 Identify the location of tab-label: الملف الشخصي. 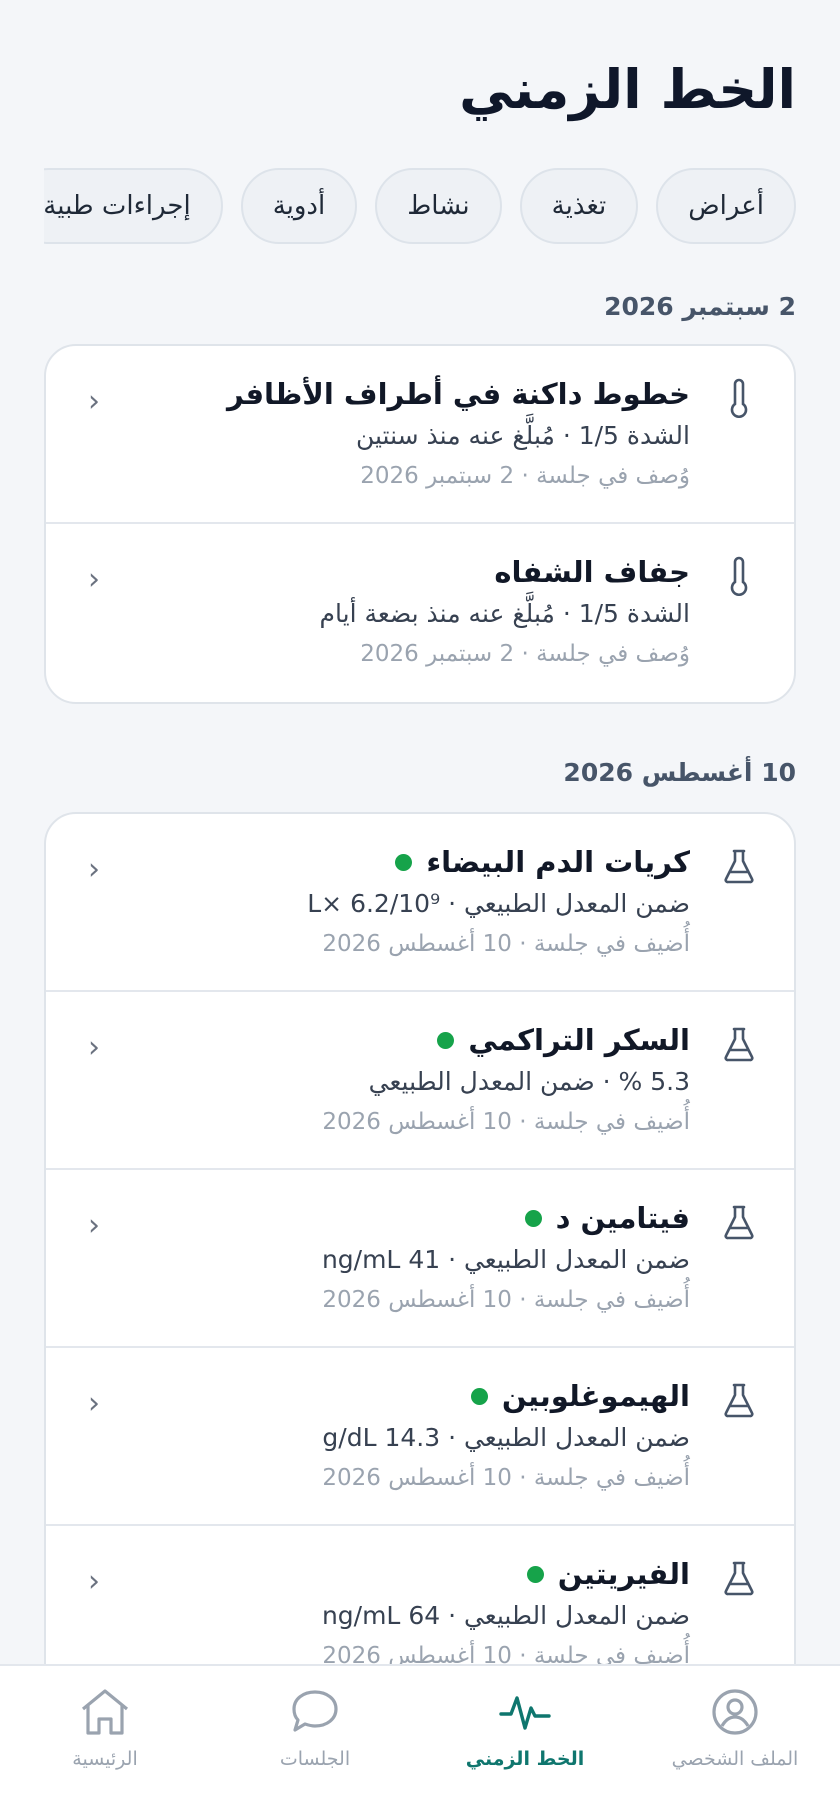
(735, 1759).